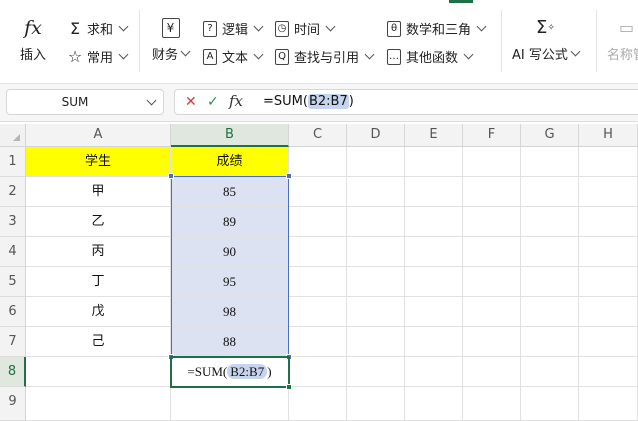 The width and height of the screenshot is (638, 421). What do you see at coordinates (376, 282) in the screenshot?
I see `cell-d5` at bounding box center [376, 282].